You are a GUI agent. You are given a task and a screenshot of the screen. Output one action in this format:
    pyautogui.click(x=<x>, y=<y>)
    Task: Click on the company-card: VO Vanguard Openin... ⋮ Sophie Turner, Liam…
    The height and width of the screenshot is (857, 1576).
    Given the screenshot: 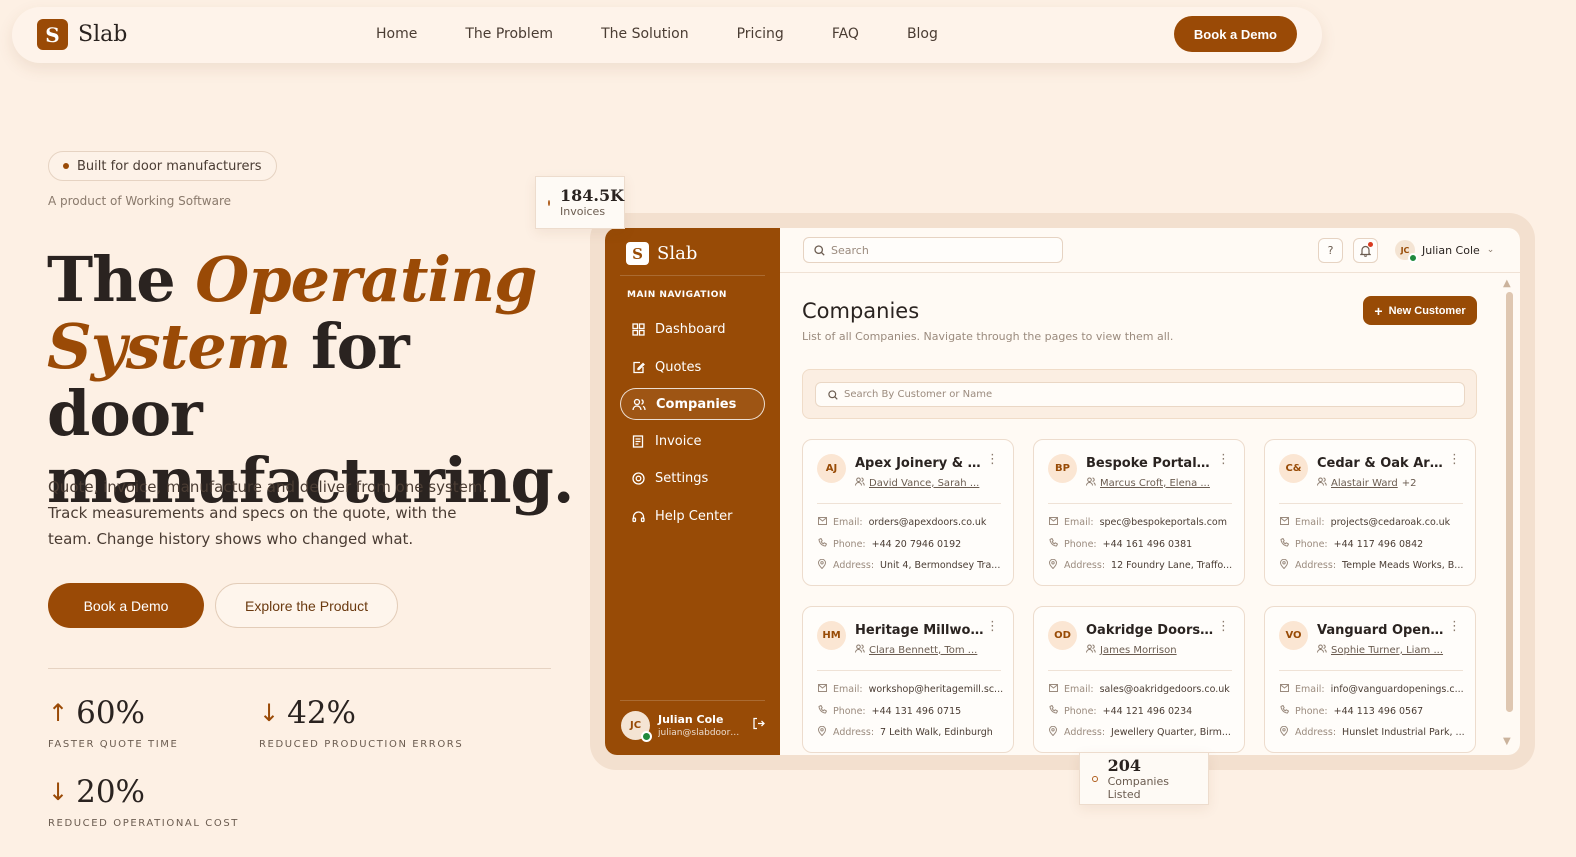 What is the action you would take?
    pyautogui.click(x=1370, y=679)
    